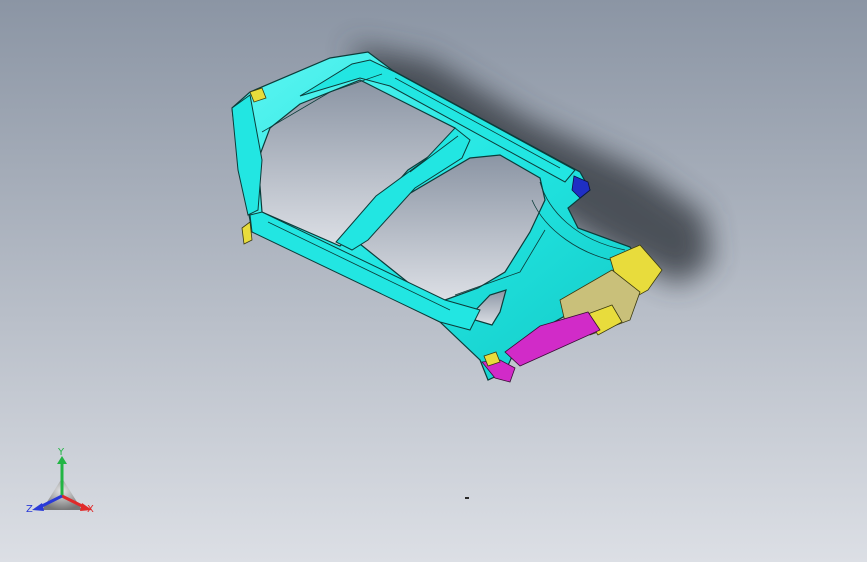 The width and height of the screenshot is (867, 562). I want to click on axis-y-label: Y, so click(61, 452).